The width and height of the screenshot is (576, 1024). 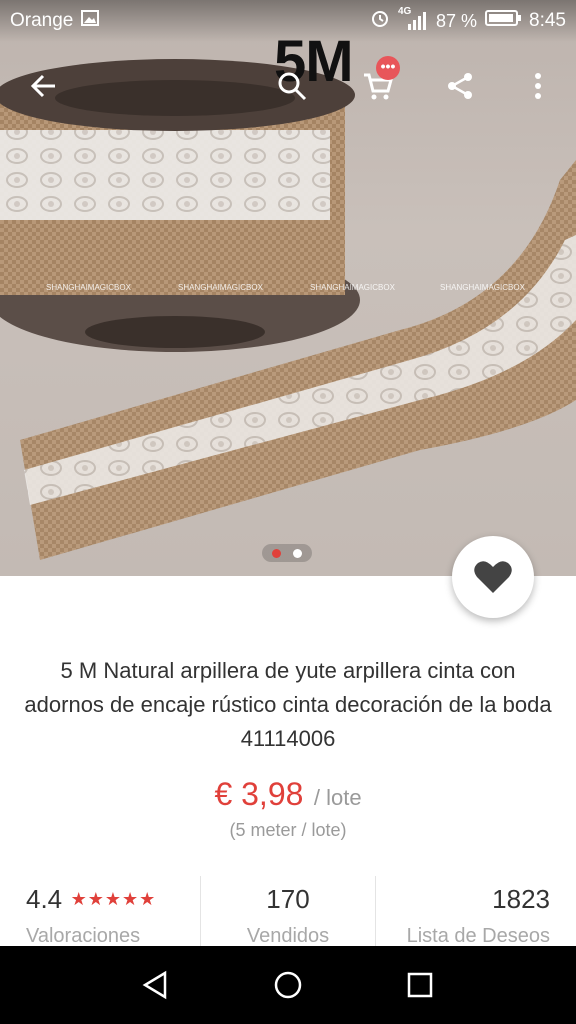 What do you see at coordinates (113, 899) in the screenshot?
I see `rating-stars: ★★★★★` at bounding box center [113, 899].